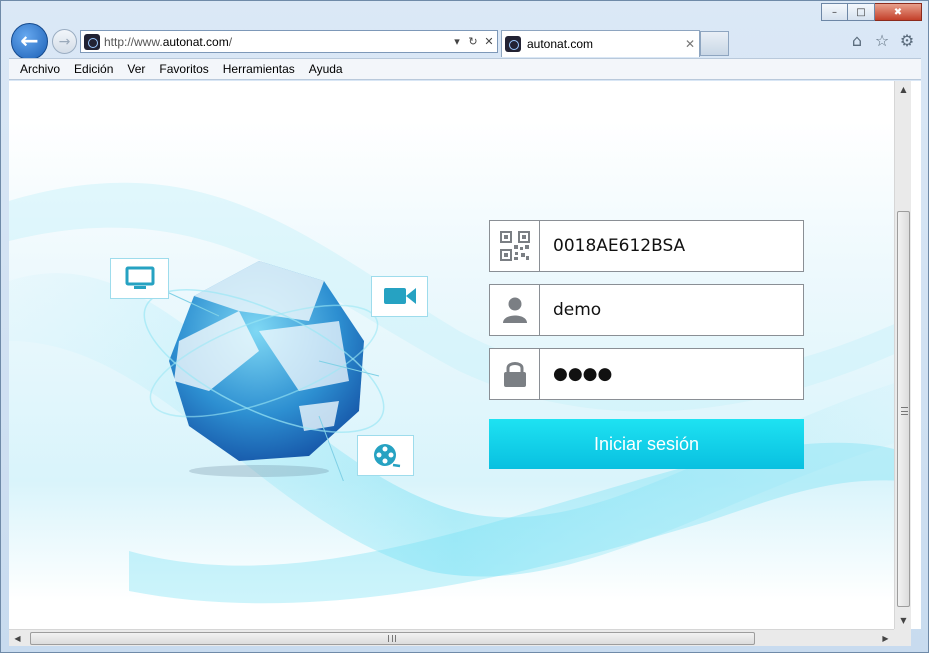  What do you see at coordinates (560, 44) in the screenshot?
I see `tab-title: autonat.com` at bounding box center [560, 44].